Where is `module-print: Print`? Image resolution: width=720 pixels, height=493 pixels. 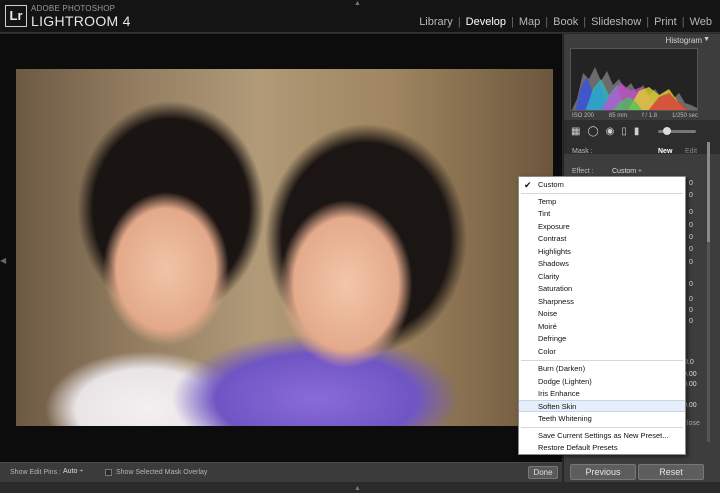
module-print: Print is located at coordinates (665, 22).